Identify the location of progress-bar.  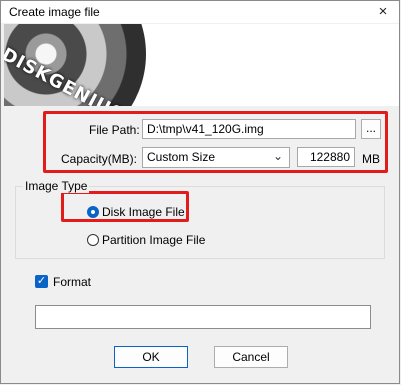
(203, 317).